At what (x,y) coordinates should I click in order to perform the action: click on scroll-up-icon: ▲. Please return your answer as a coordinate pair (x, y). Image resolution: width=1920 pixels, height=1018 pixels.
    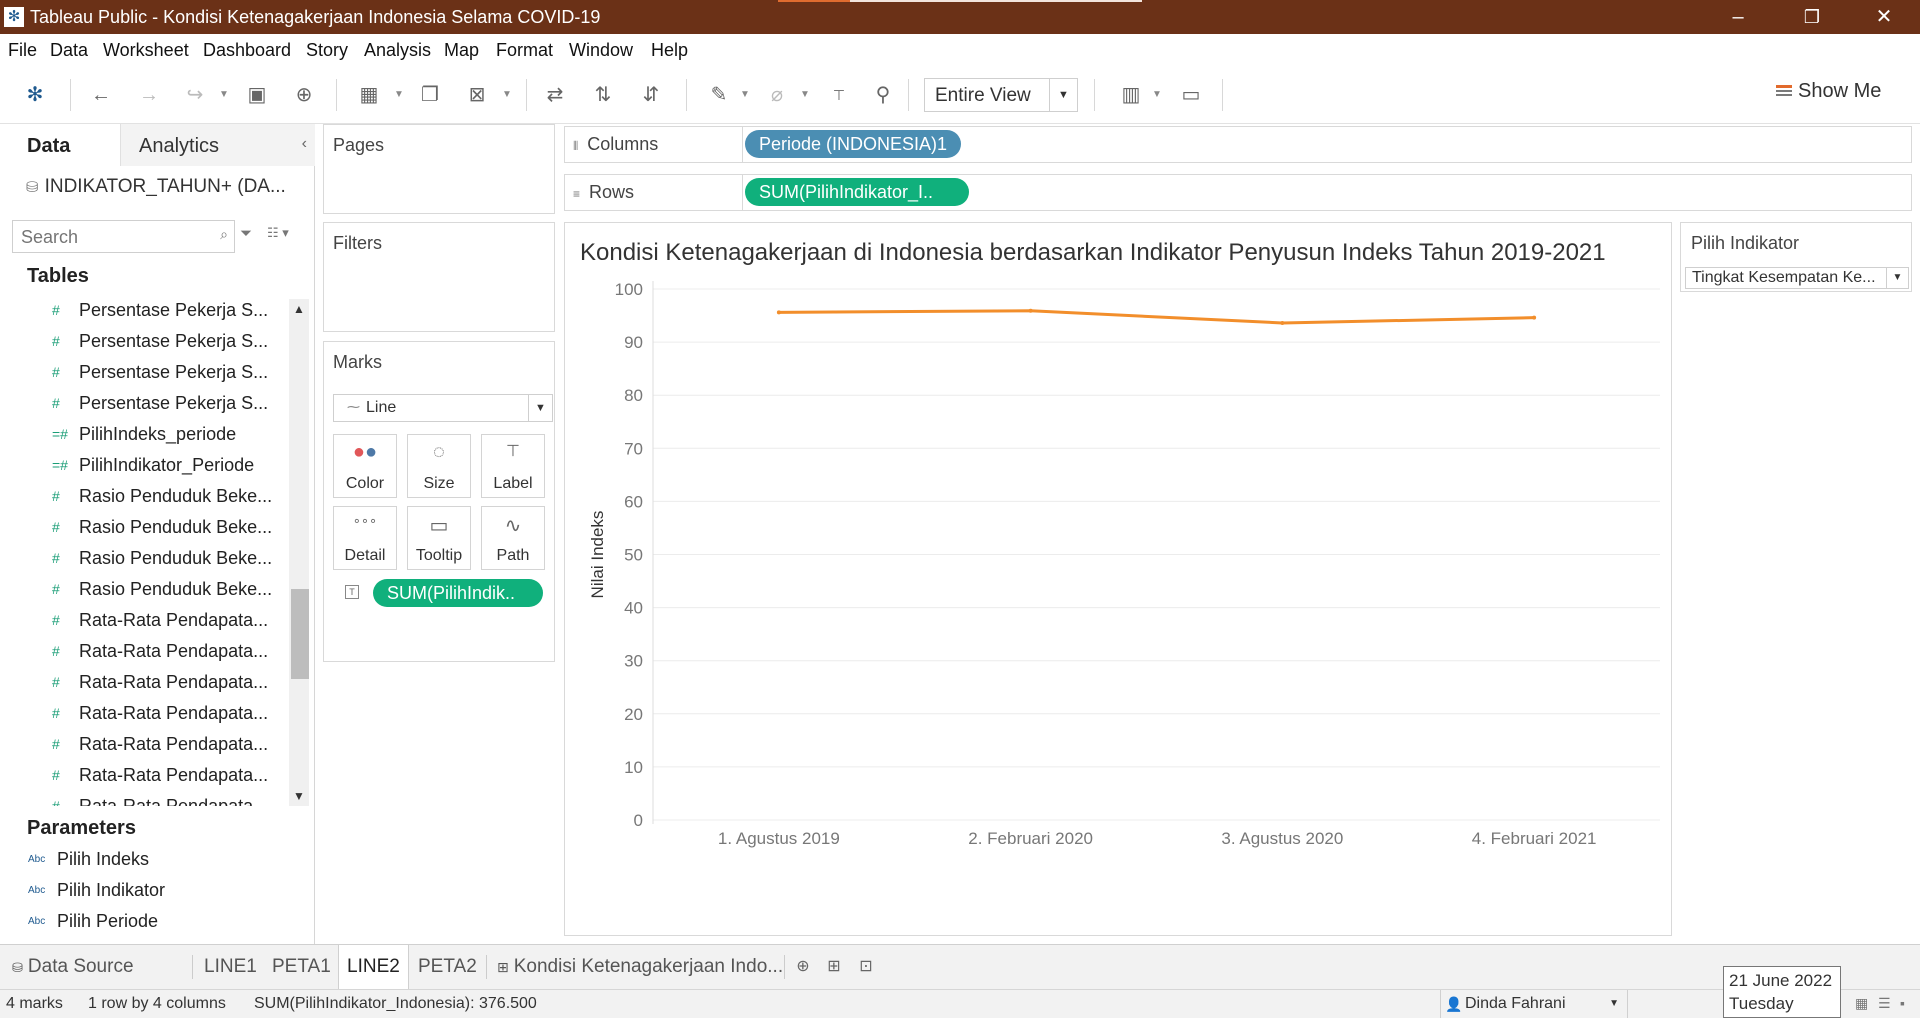
    Looking at the image, I should click on (299, 309).